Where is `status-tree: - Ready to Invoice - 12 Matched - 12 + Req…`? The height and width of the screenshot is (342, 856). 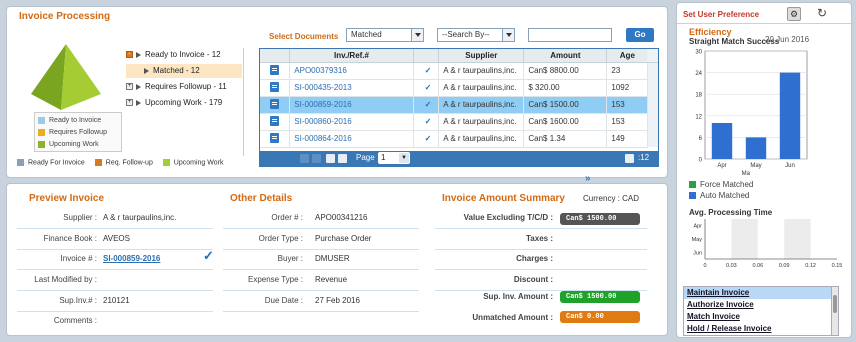
status-tree: - Ready to Invoice - 12 Matched - 12 + Req… is located at coordinates (184, 102).